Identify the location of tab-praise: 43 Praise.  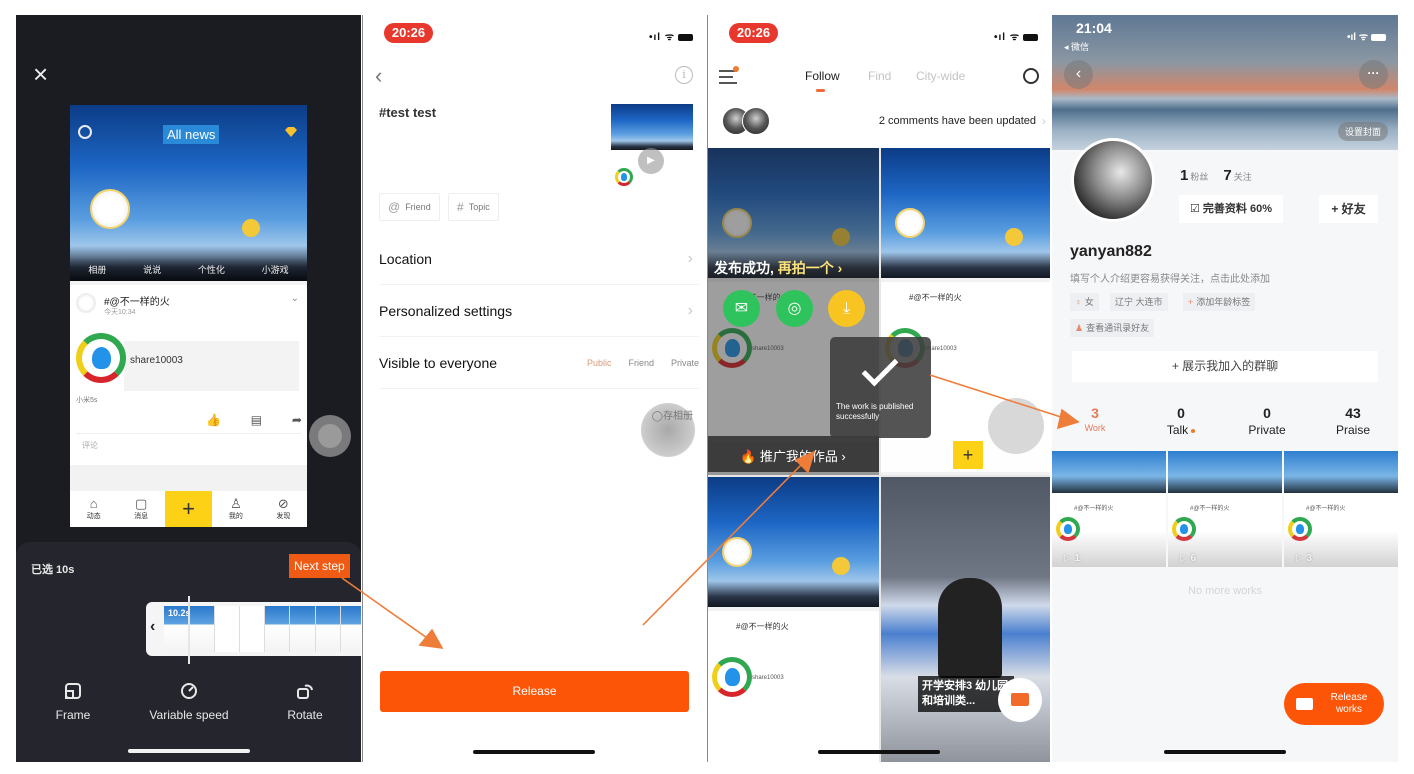
(1353, 421).